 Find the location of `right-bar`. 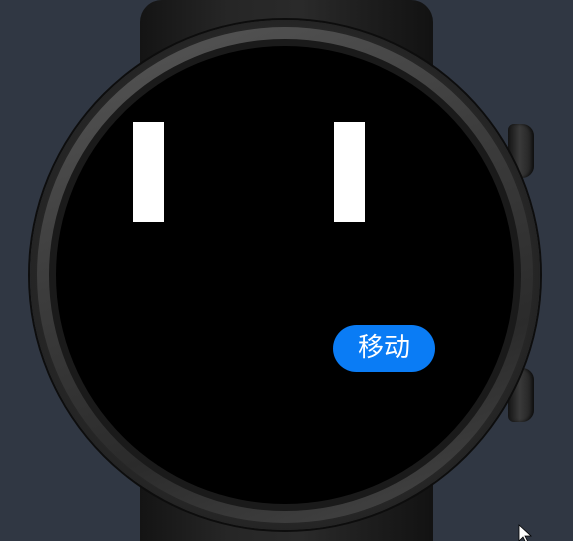

right-bar is located at coordinates (349, 172).